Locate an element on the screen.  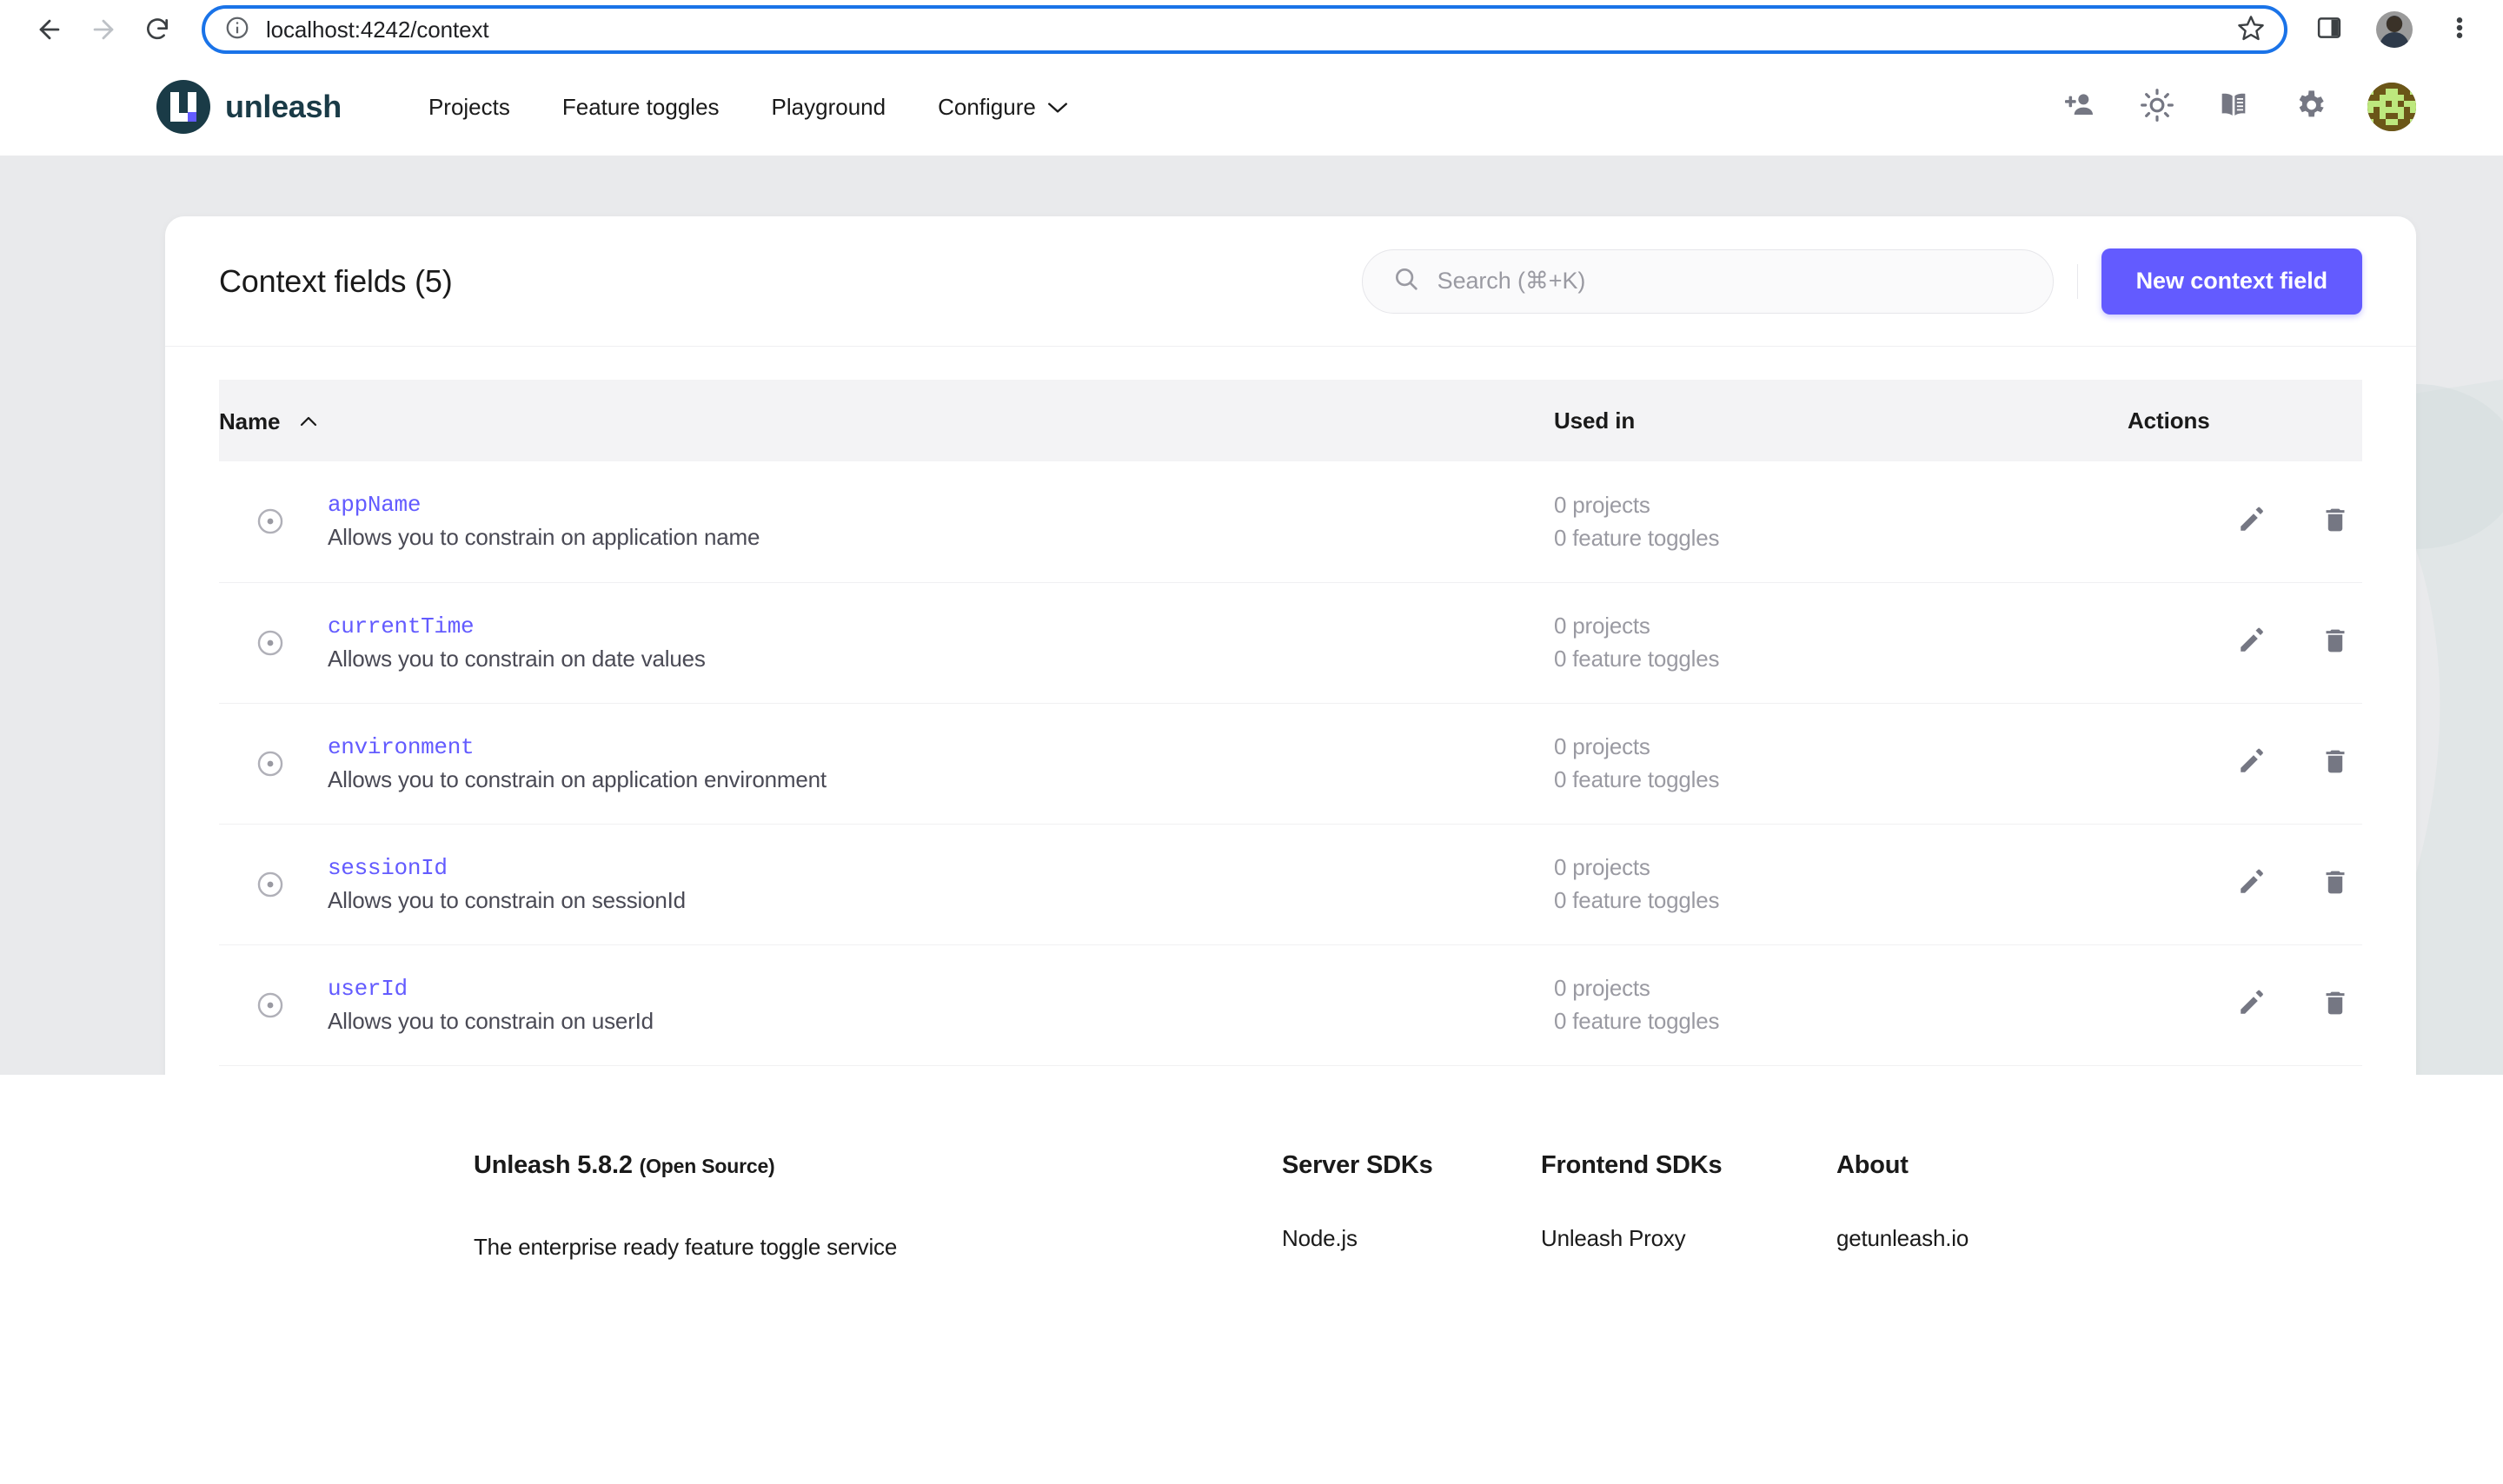
nav-item-playground: Playground is located at coordinates (829, 107).